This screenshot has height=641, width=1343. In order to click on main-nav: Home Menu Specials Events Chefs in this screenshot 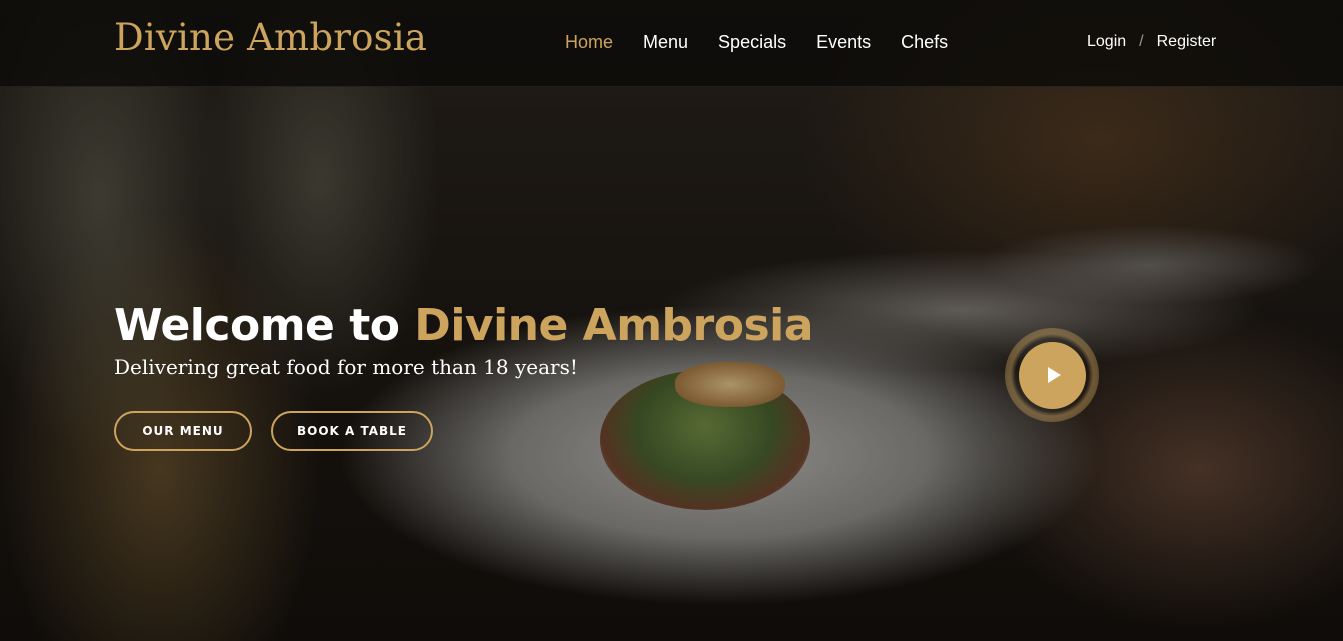, I will do `click(756, 42)`.